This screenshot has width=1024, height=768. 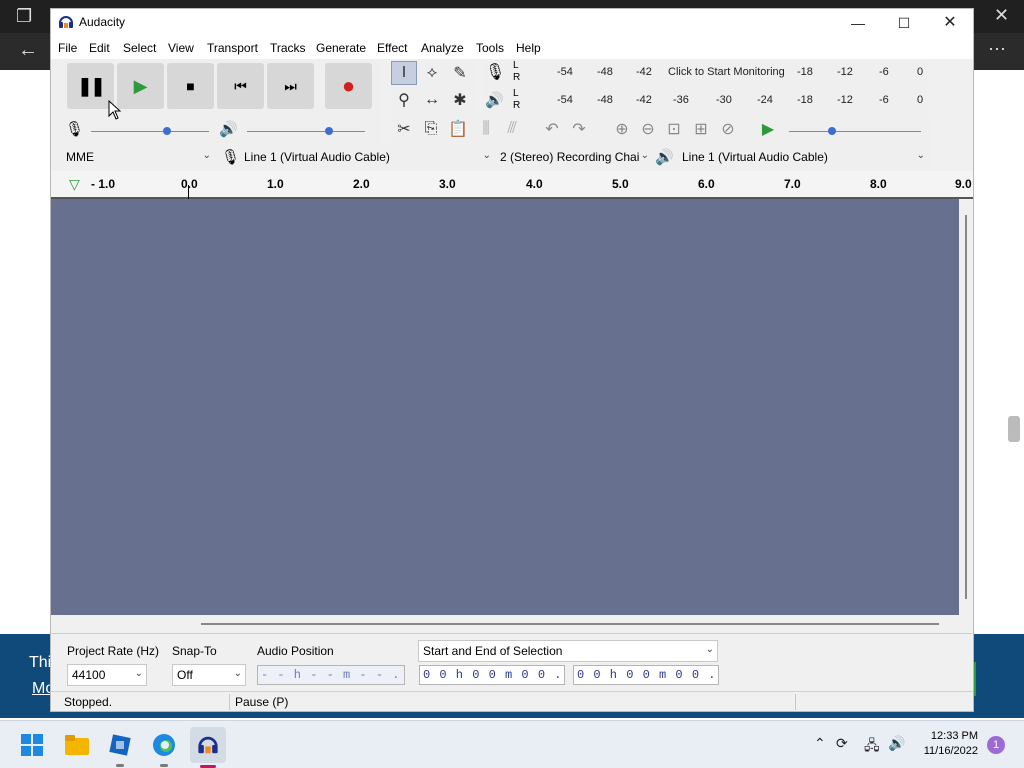 What do you see at coordinates (495, 72) in the screenshot?
I see `microphone-icon: 🎙` at bounding box center [495, 72].